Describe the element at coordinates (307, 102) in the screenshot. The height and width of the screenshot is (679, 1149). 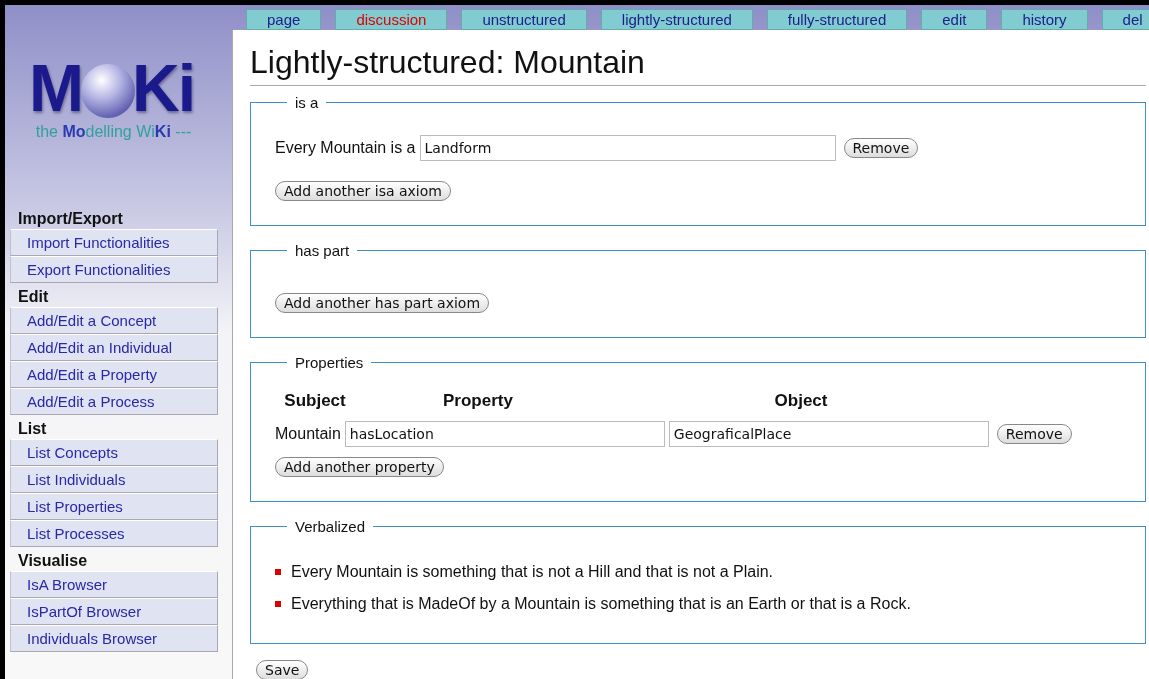
I see `section-legend: is a` at that location.